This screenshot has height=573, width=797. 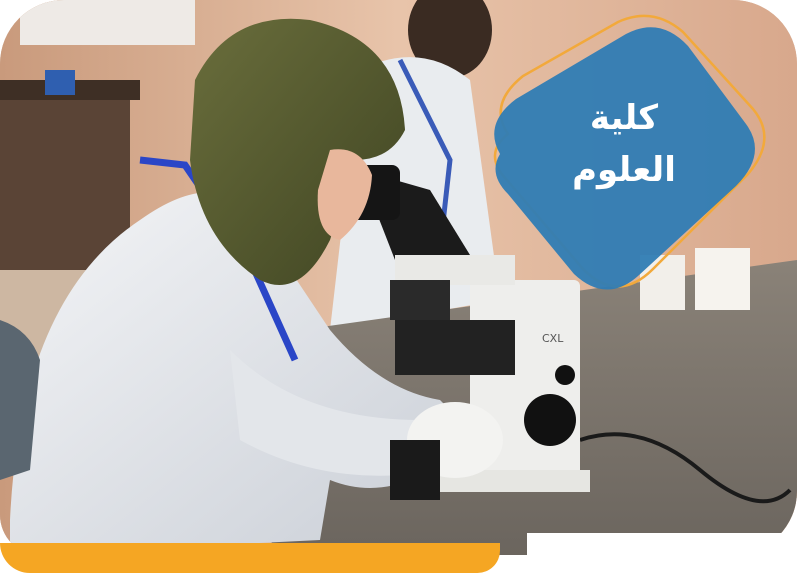 I want to click on whiteboard-shape, so click(x=107, y=22).